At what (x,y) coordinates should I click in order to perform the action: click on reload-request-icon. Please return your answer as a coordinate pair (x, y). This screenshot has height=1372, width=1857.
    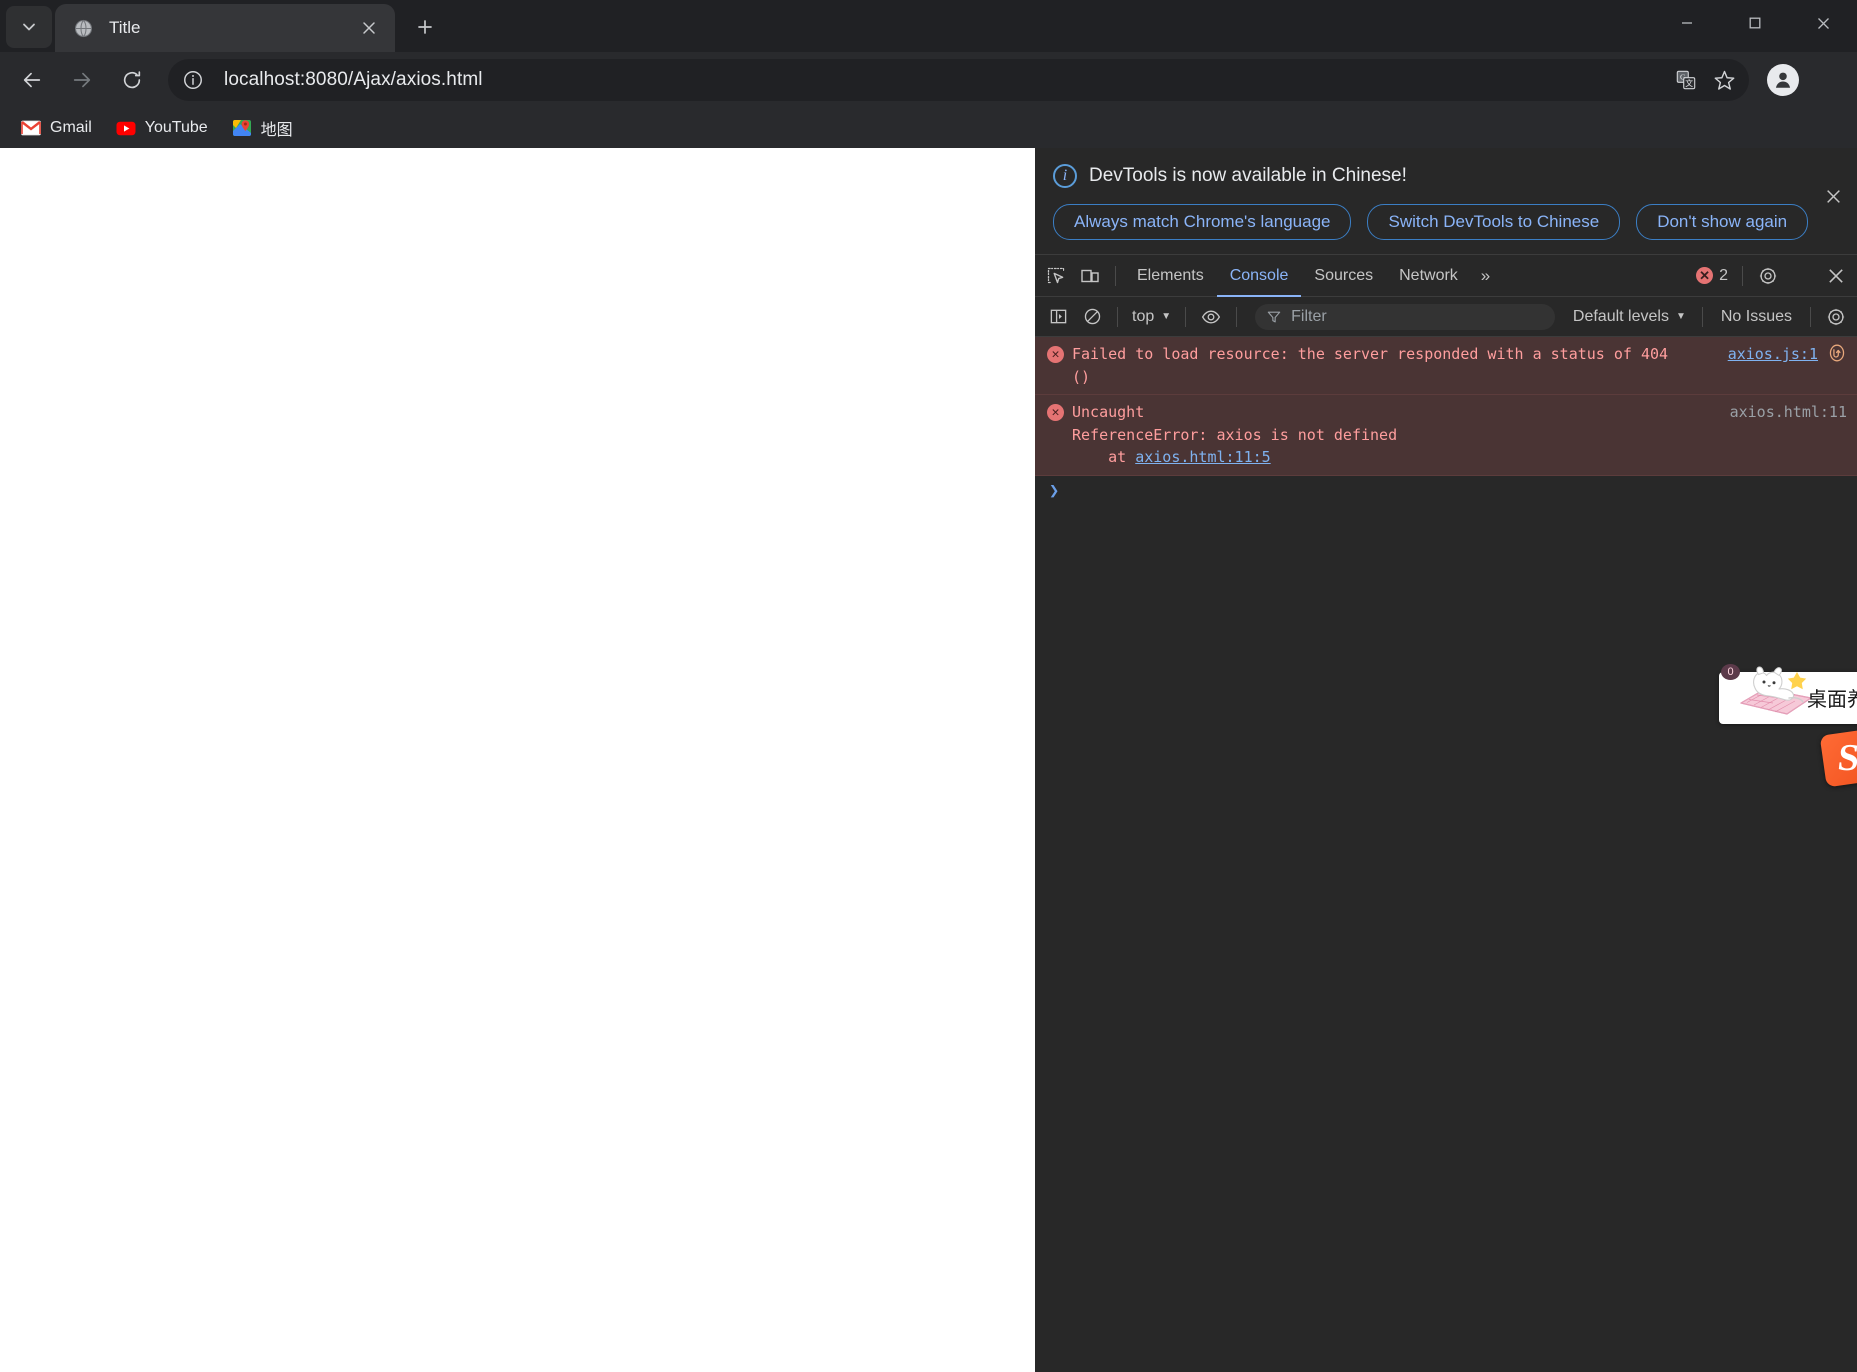
    Looking at the image, I should click on (1837, 353).